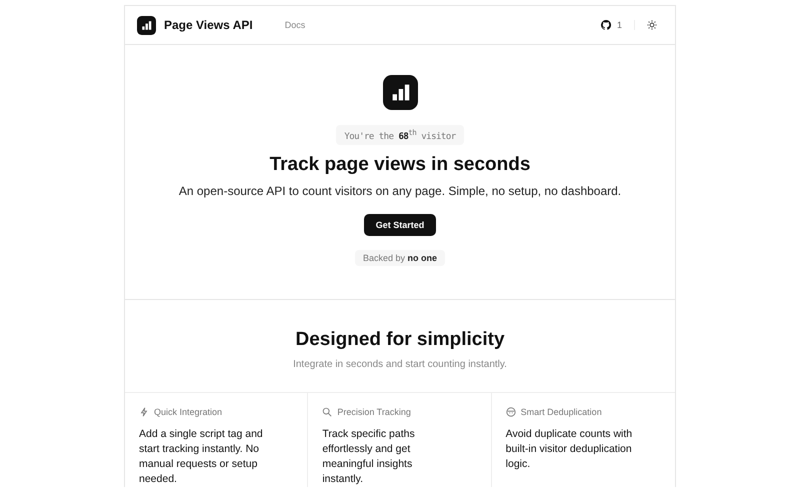 The width and height of the screenshot is (800, 500). Describe the element at coordinates (561, 412) in the screenshot. I see `feature-title: Smart Deduplication` at that location.